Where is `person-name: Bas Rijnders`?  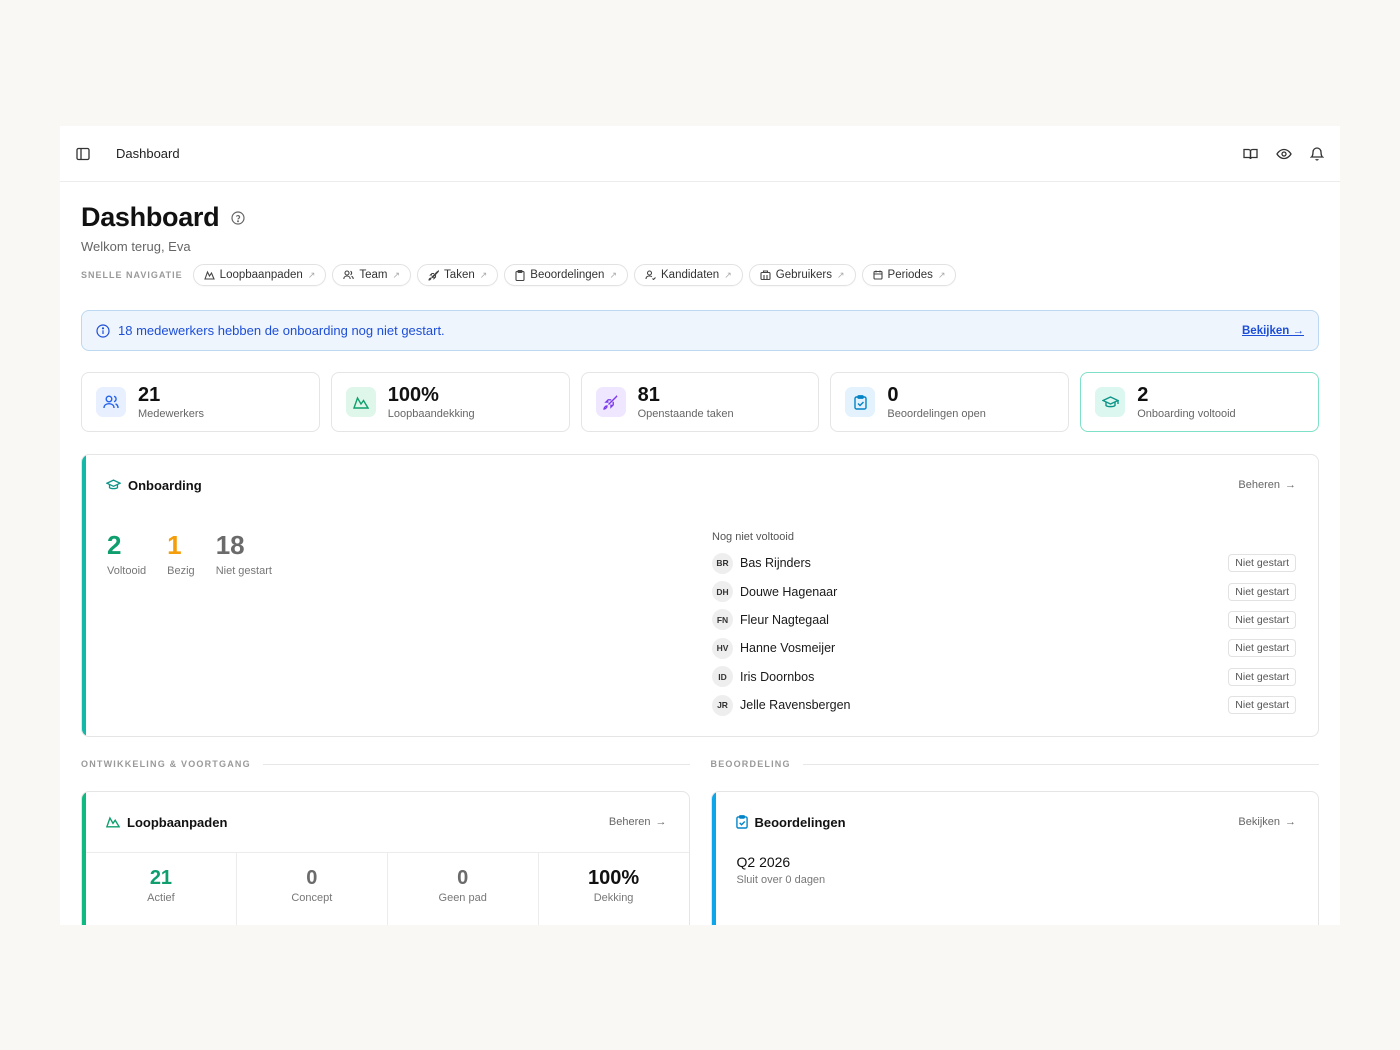
person-name: Bas Rijnders is located at coordinates (775, 563).